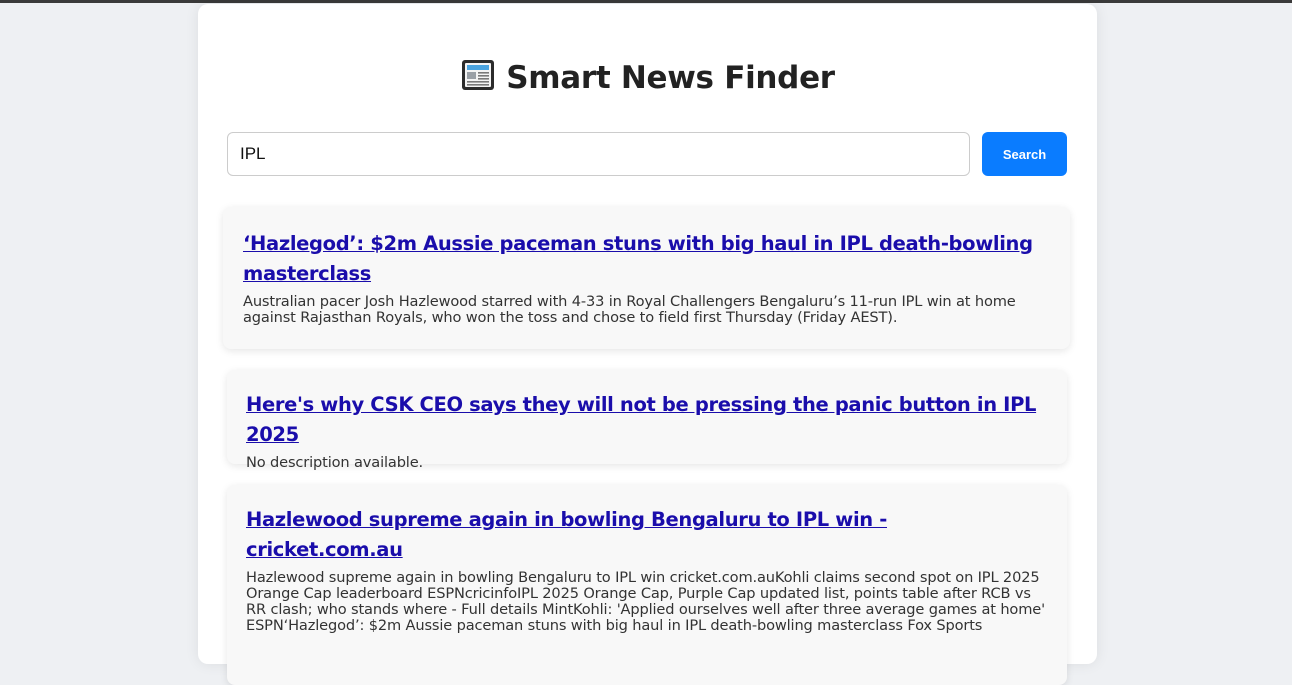 The height and width of the screenshot is (685, 1292). I want to click on page-title: Smart News Finder, so click(670, 78).